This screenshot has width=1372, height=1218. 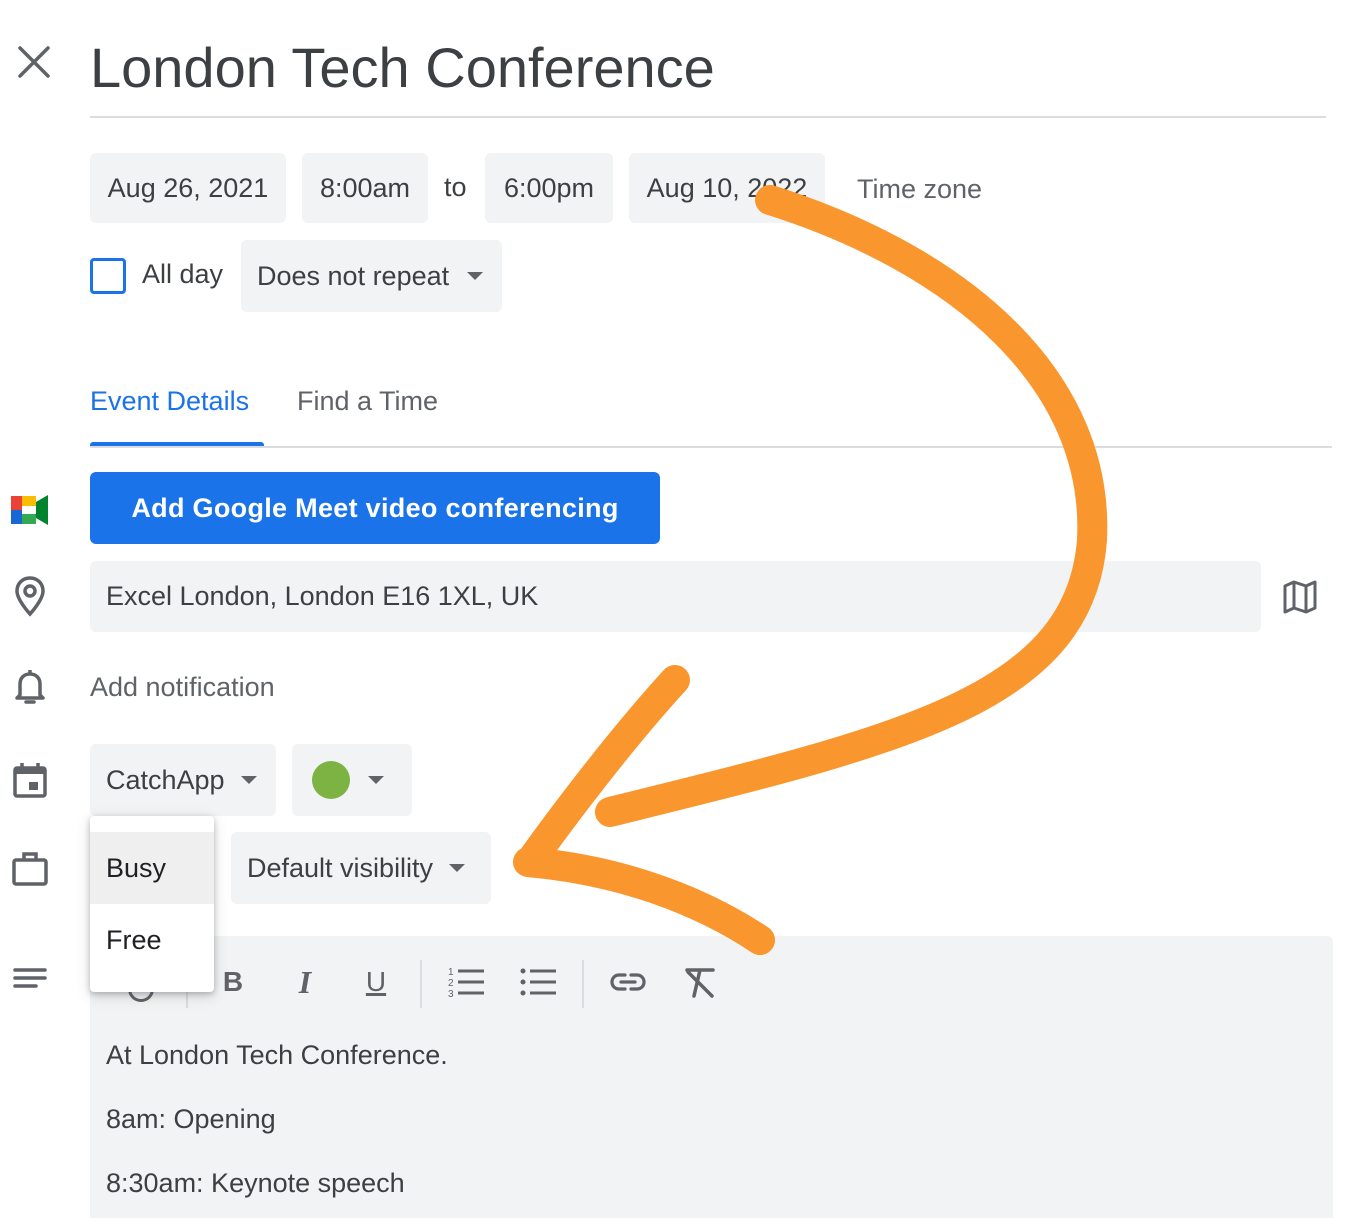 I want to click on availability-option-busy: Busy, so click(x=152, y=868).